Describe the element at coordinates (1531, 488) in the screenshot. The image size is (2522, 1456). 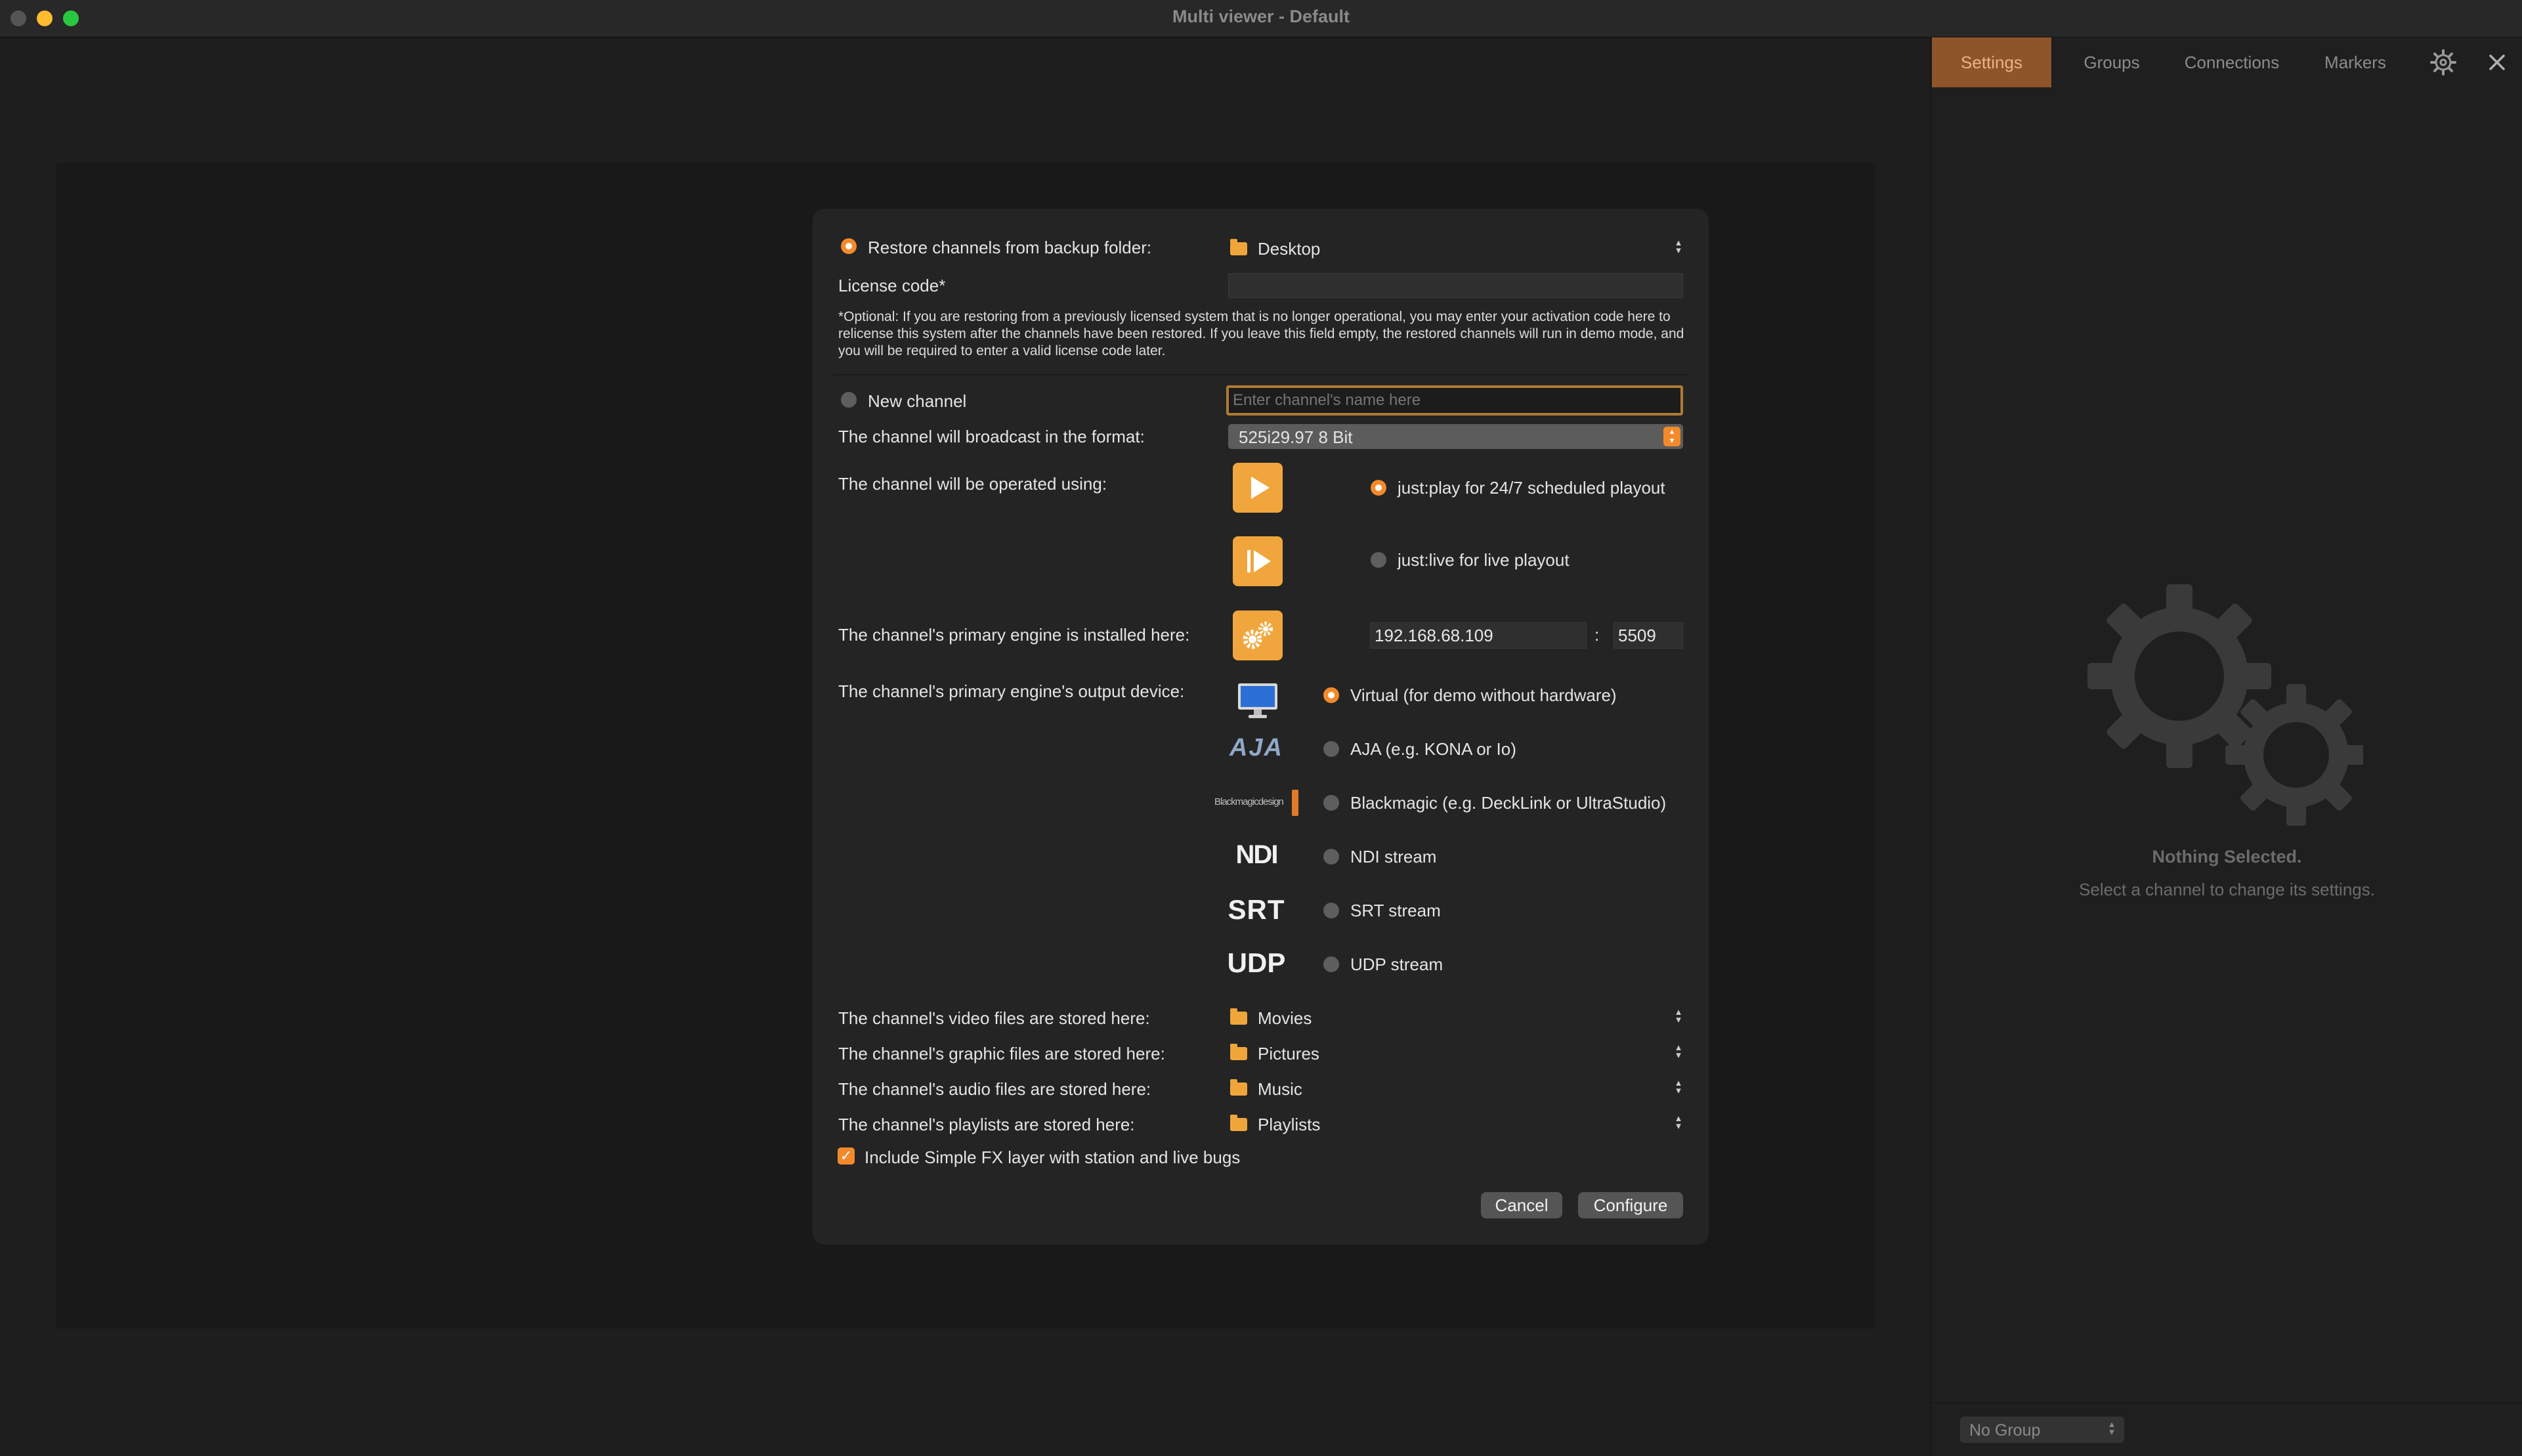
I see `justplay-label: just:play for 24/7 scheduled playout` at that location.